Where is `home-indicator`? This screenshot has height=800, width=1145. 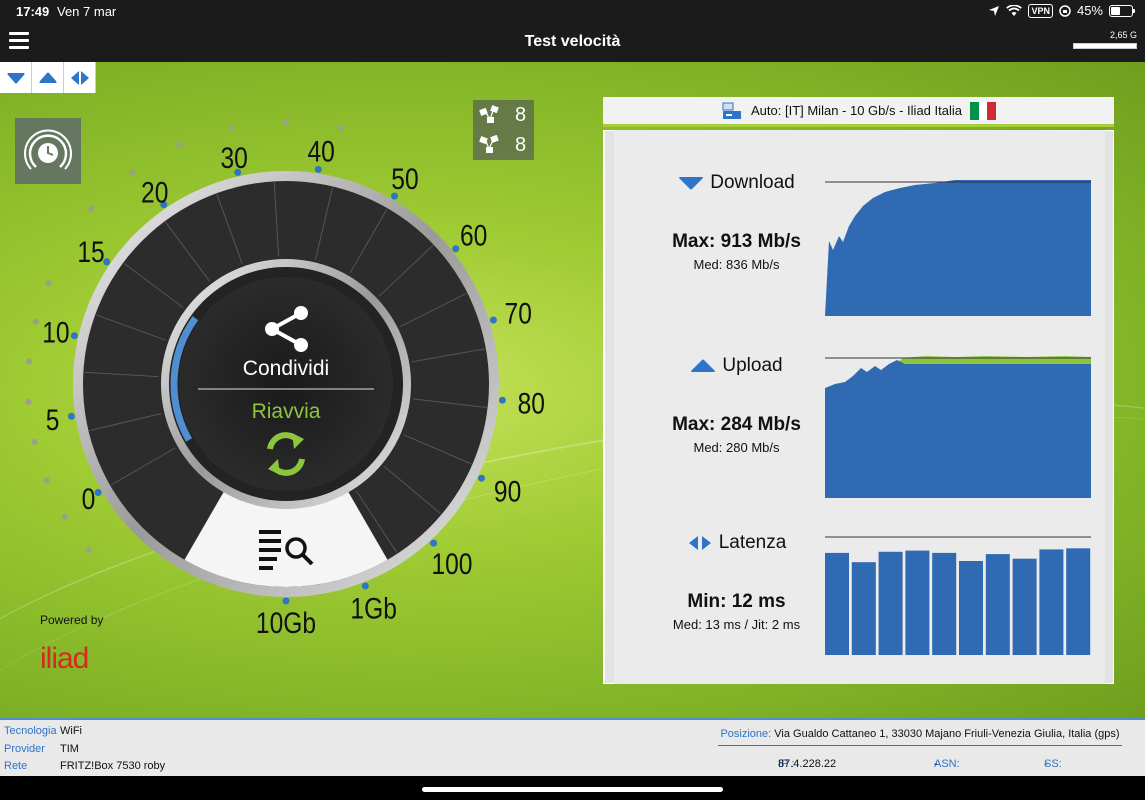 home-indicator is located at coordinates (572, 789).